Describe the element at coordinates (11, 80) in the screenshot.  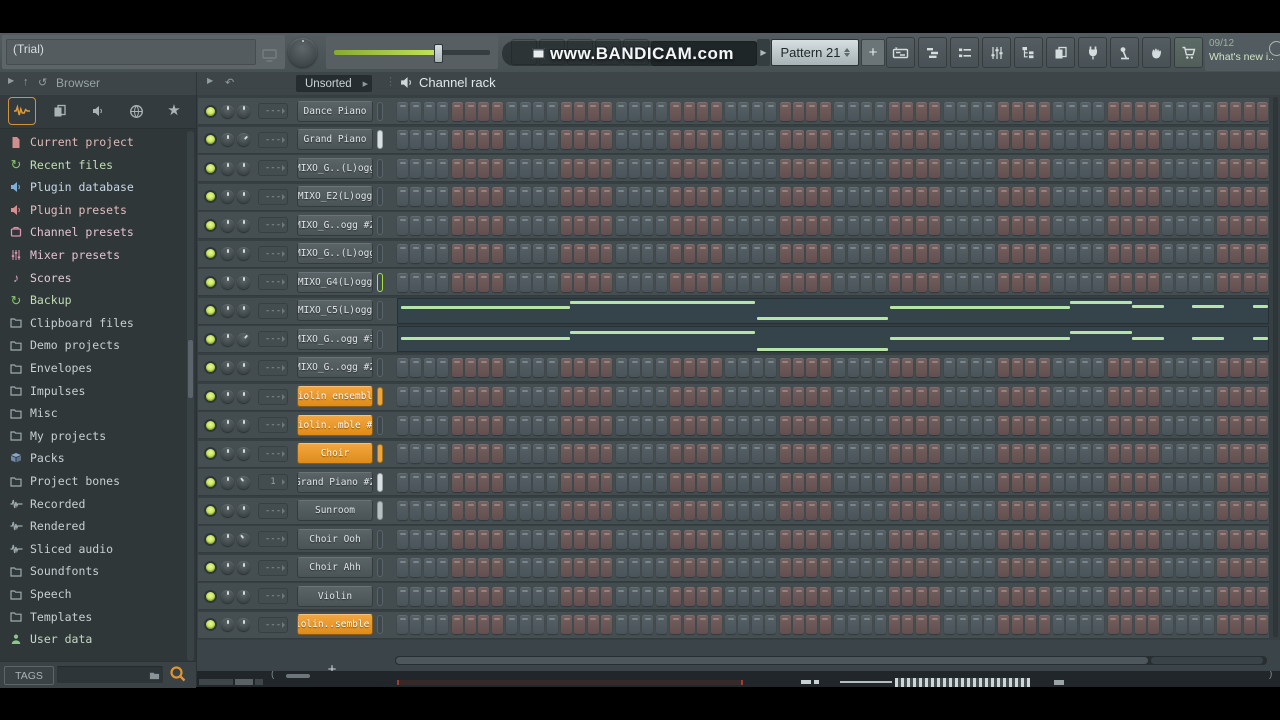
I see `browser-menu-arrow-icon: ▶` at that location.